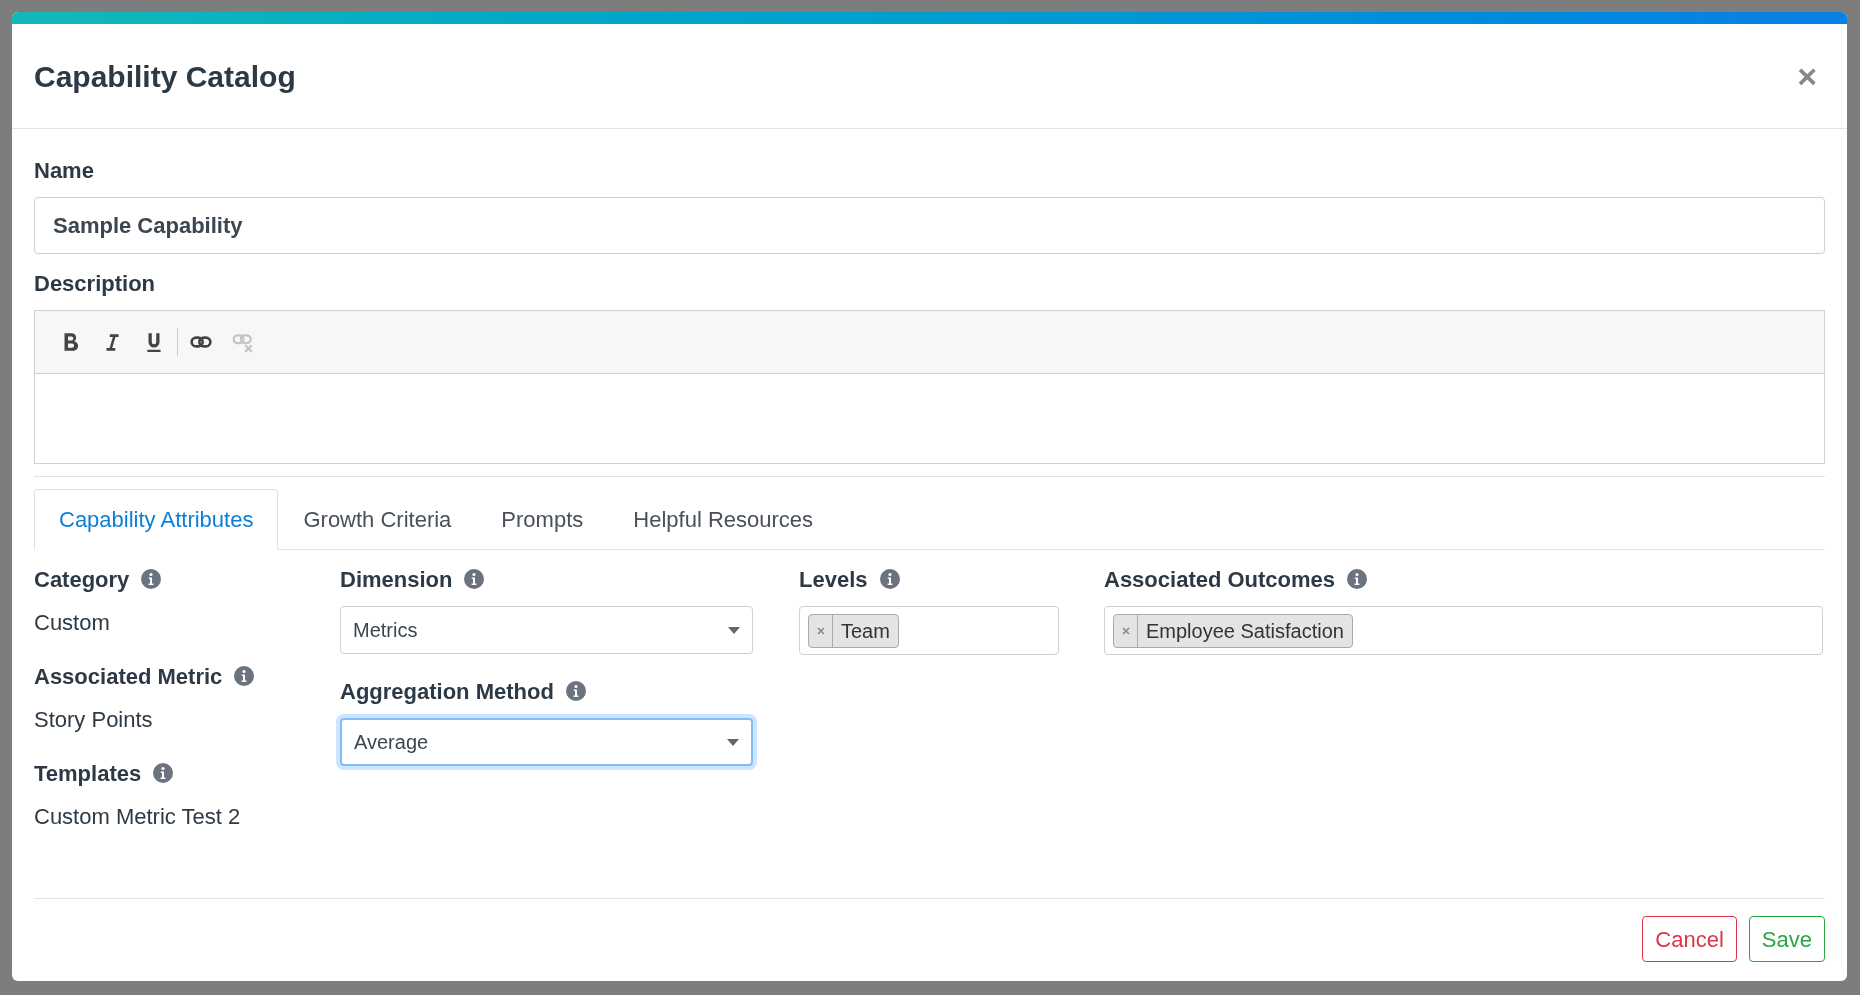 The image size is (1860, 995). What do you see at coordinates (64, 170) in the screenshot?
I see `field-label: Name` at bounding box center [64, 170].